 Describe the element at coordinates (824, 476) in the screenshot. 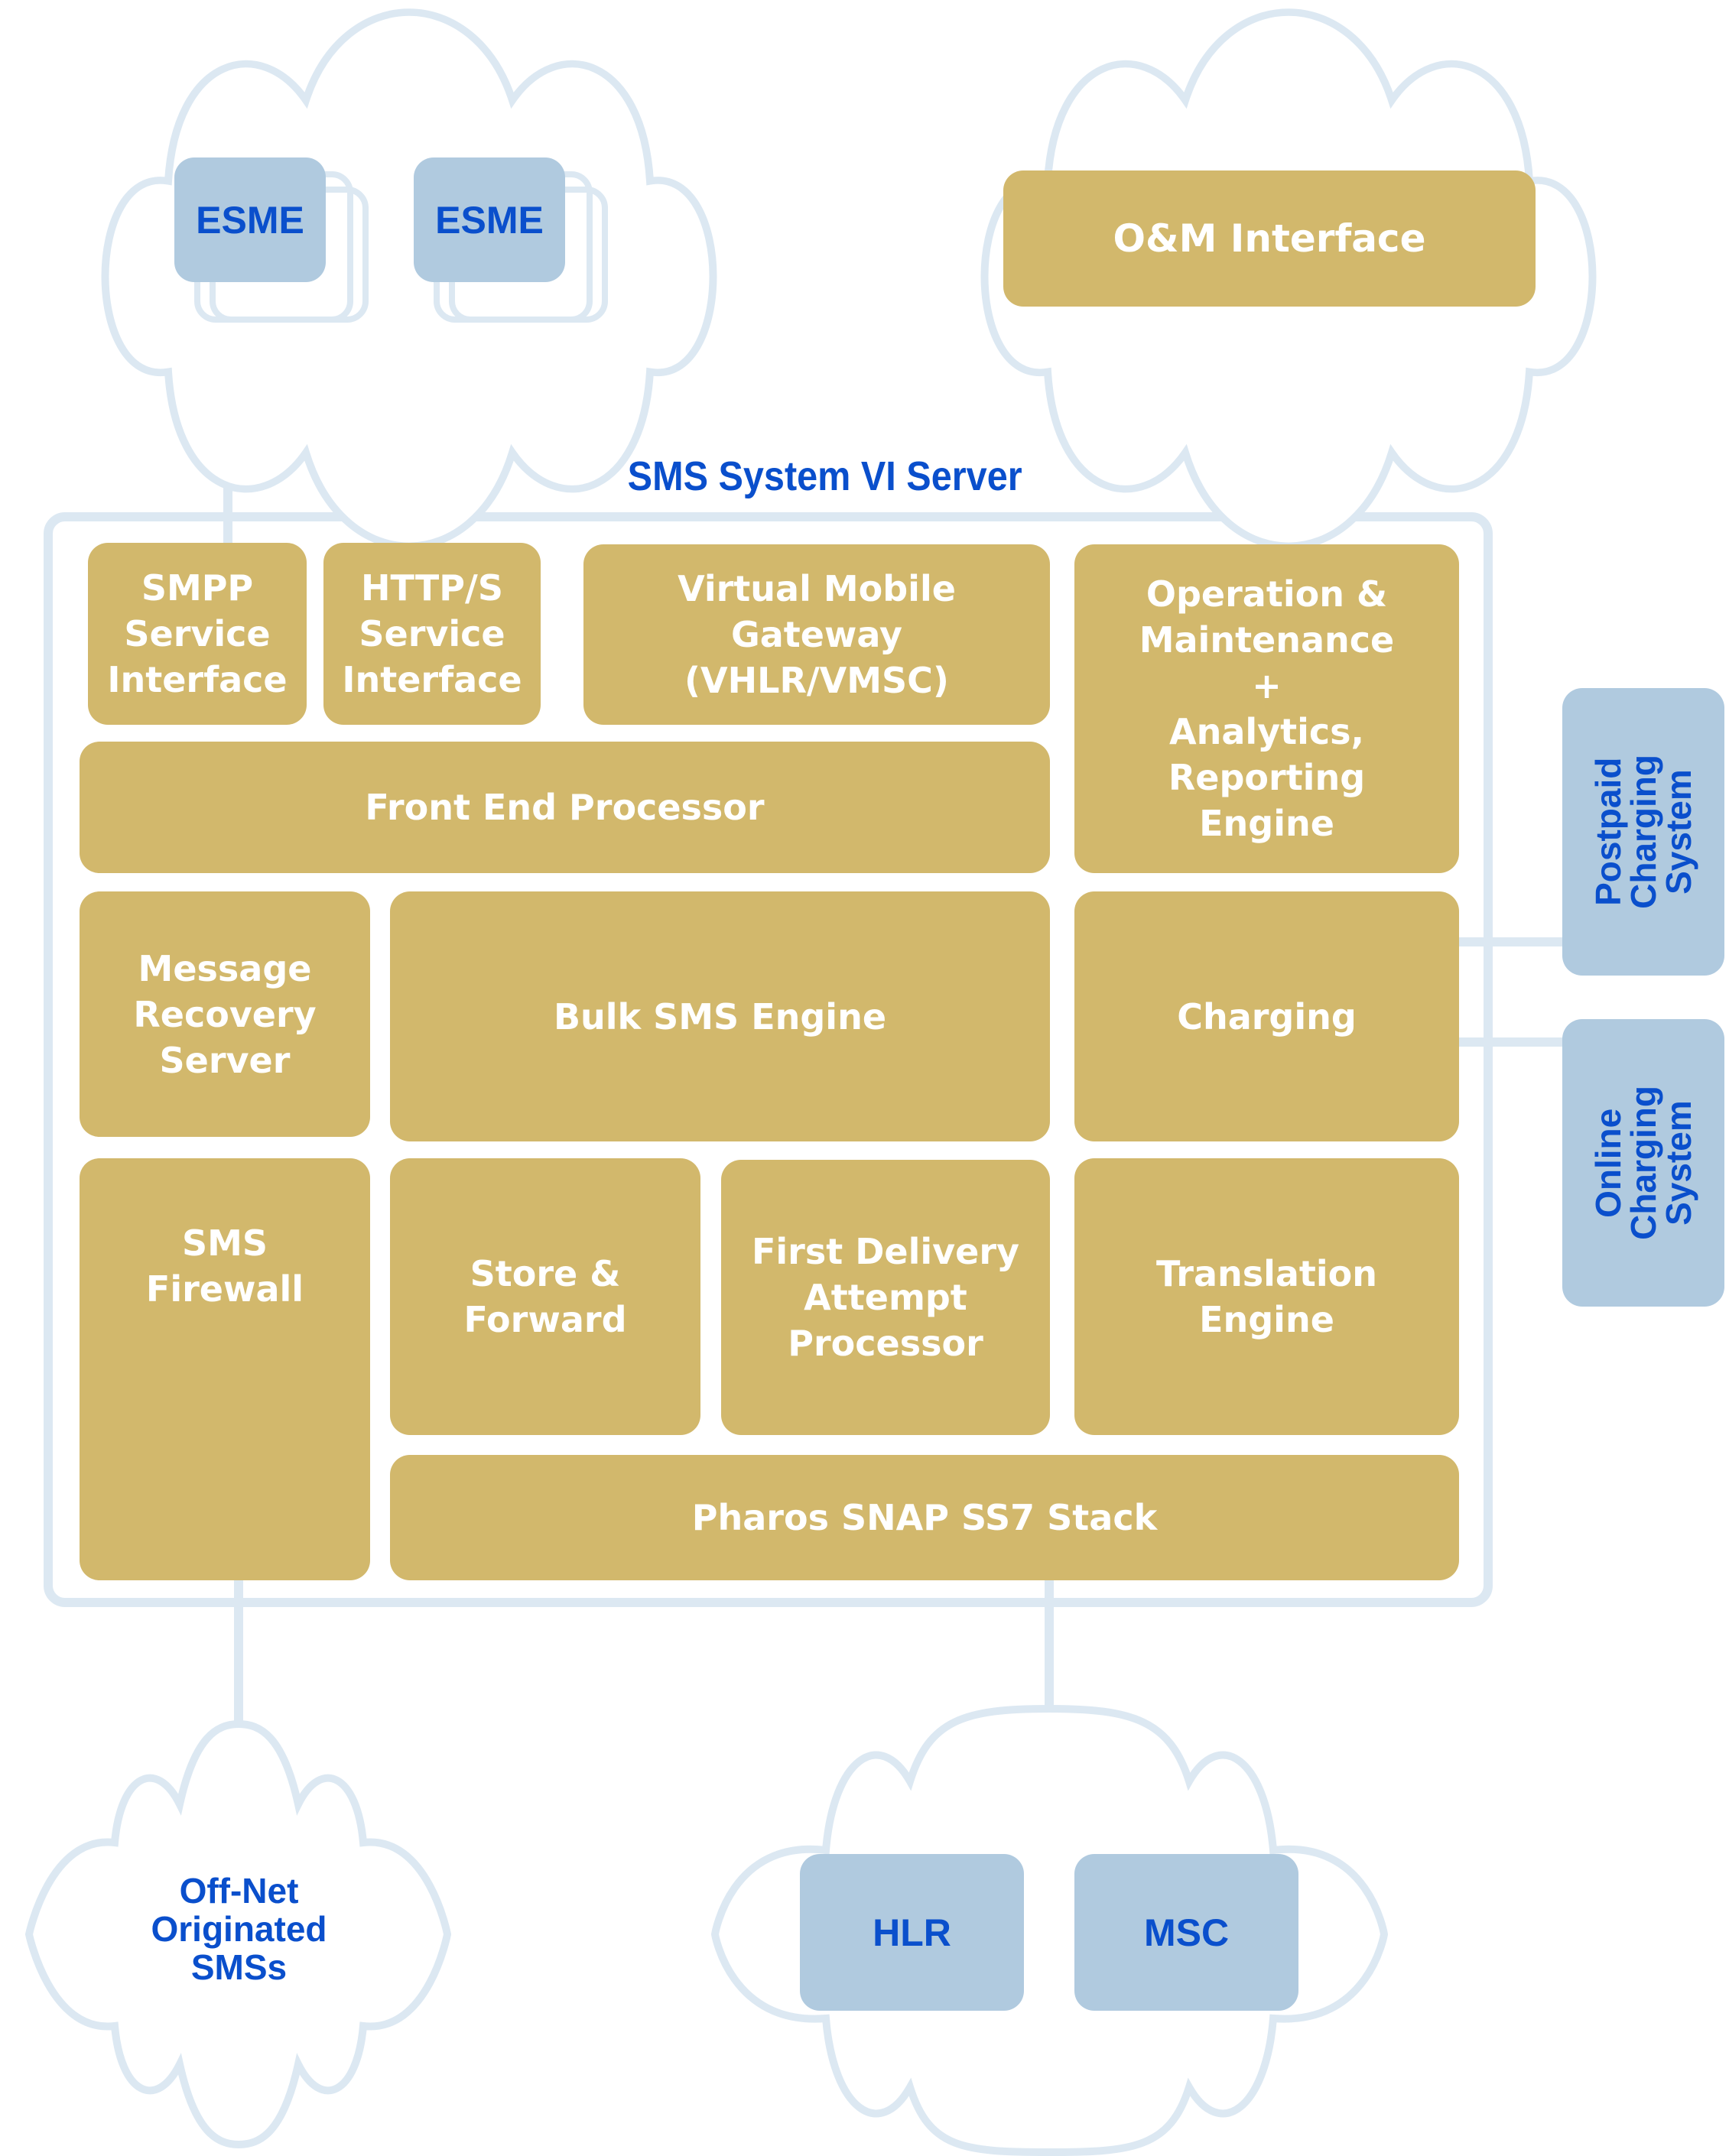

I see `server-title: SMS System VI Server` at that location.